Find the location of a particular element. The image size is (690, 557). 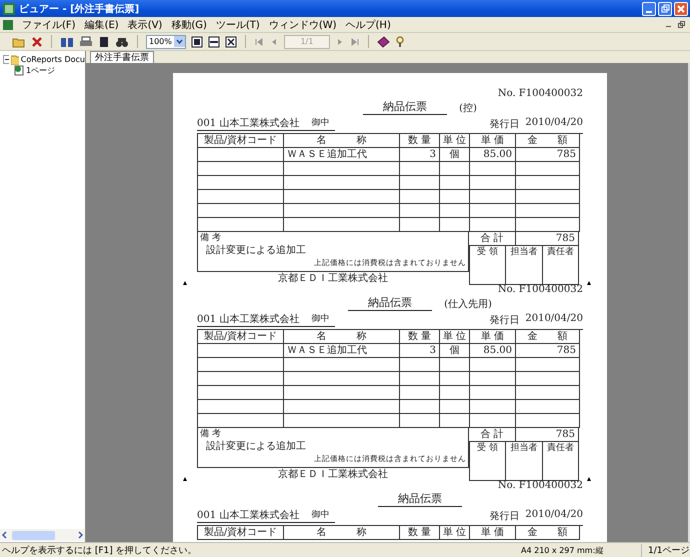

tree-item: CoReports Docu is located at coordinates (52, 59).